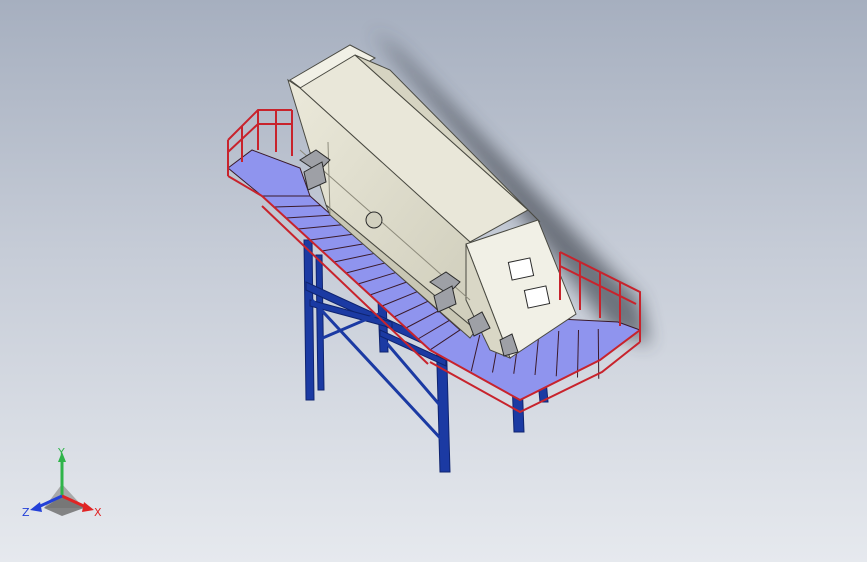  I want to click on view-orientation-triad: Y X Z, so click(65, 486).